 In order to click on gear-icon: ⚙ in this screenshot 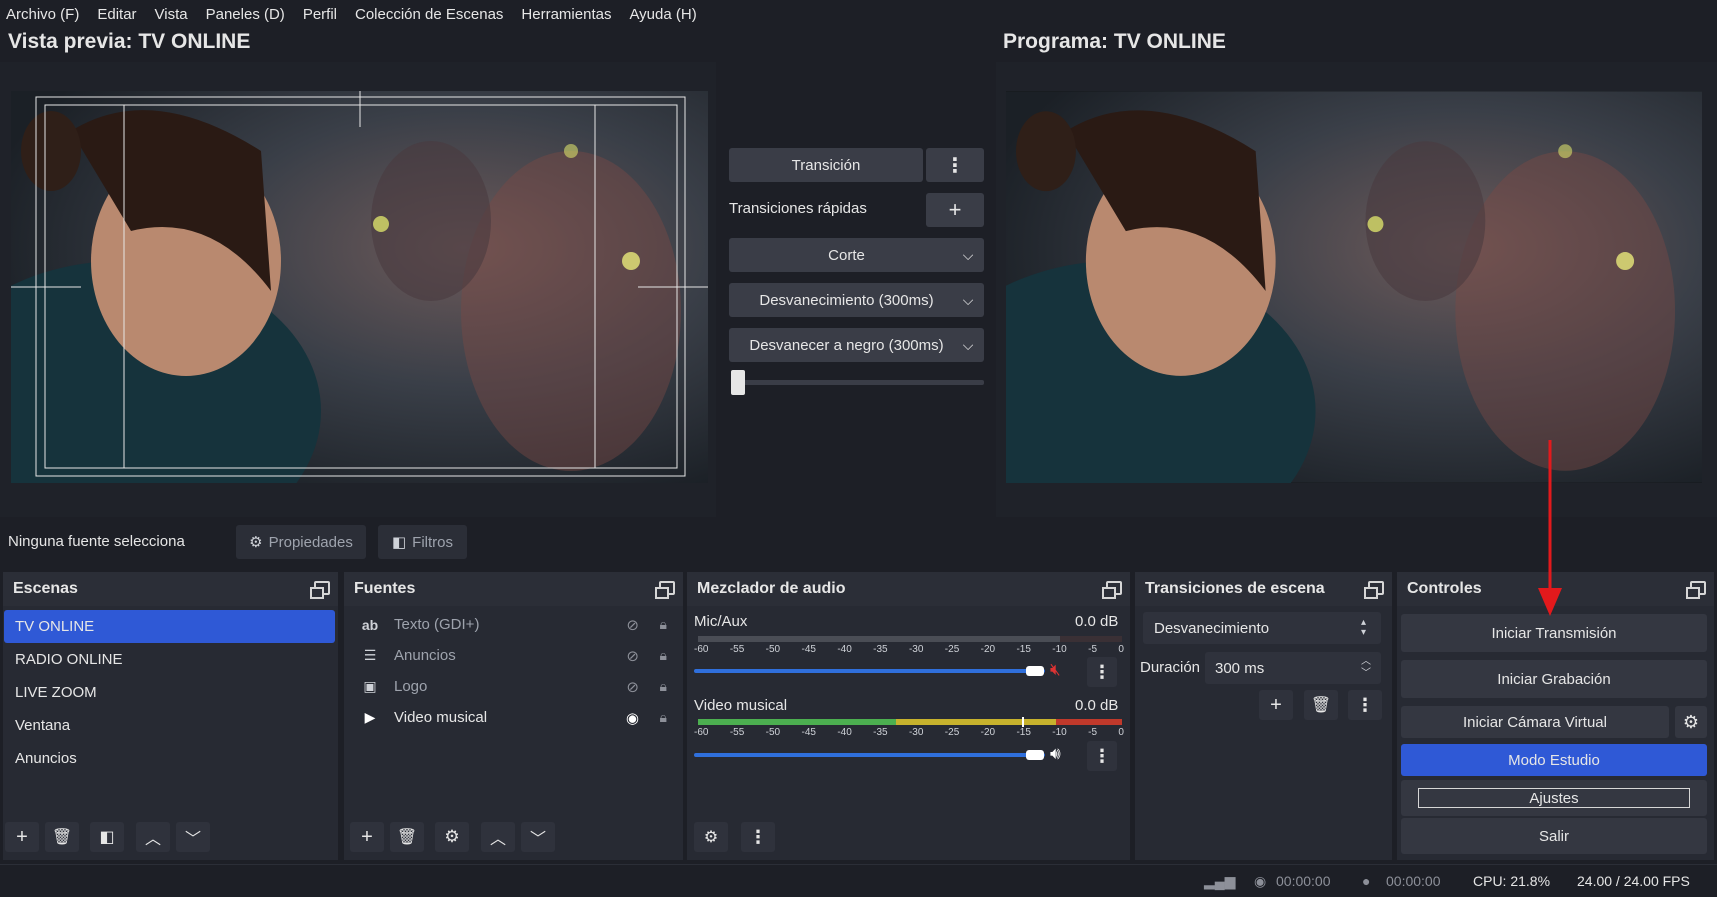, I will do `click(452, 836)`.